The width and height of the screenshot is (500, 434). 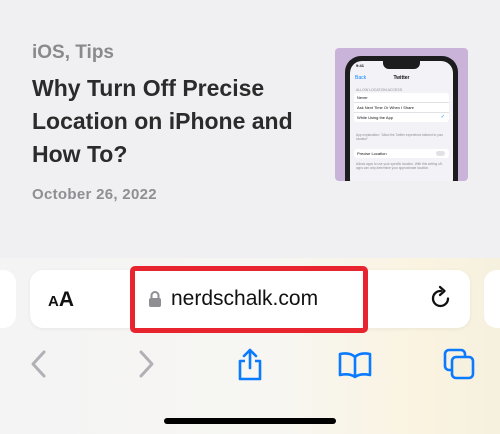 I want to click on article-category: iOS, Tips, so click(x=73, y=53).